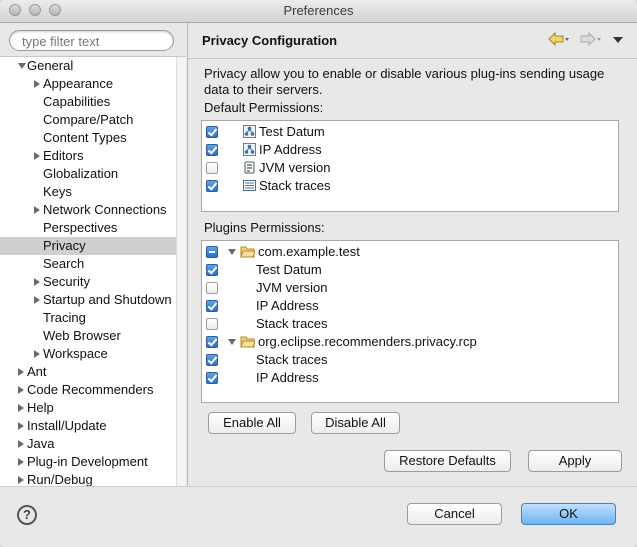 This screenshot has width=637, height=547. I want to click on tree-item-plug-in-development: Plug-in Development, so click(88, 462).